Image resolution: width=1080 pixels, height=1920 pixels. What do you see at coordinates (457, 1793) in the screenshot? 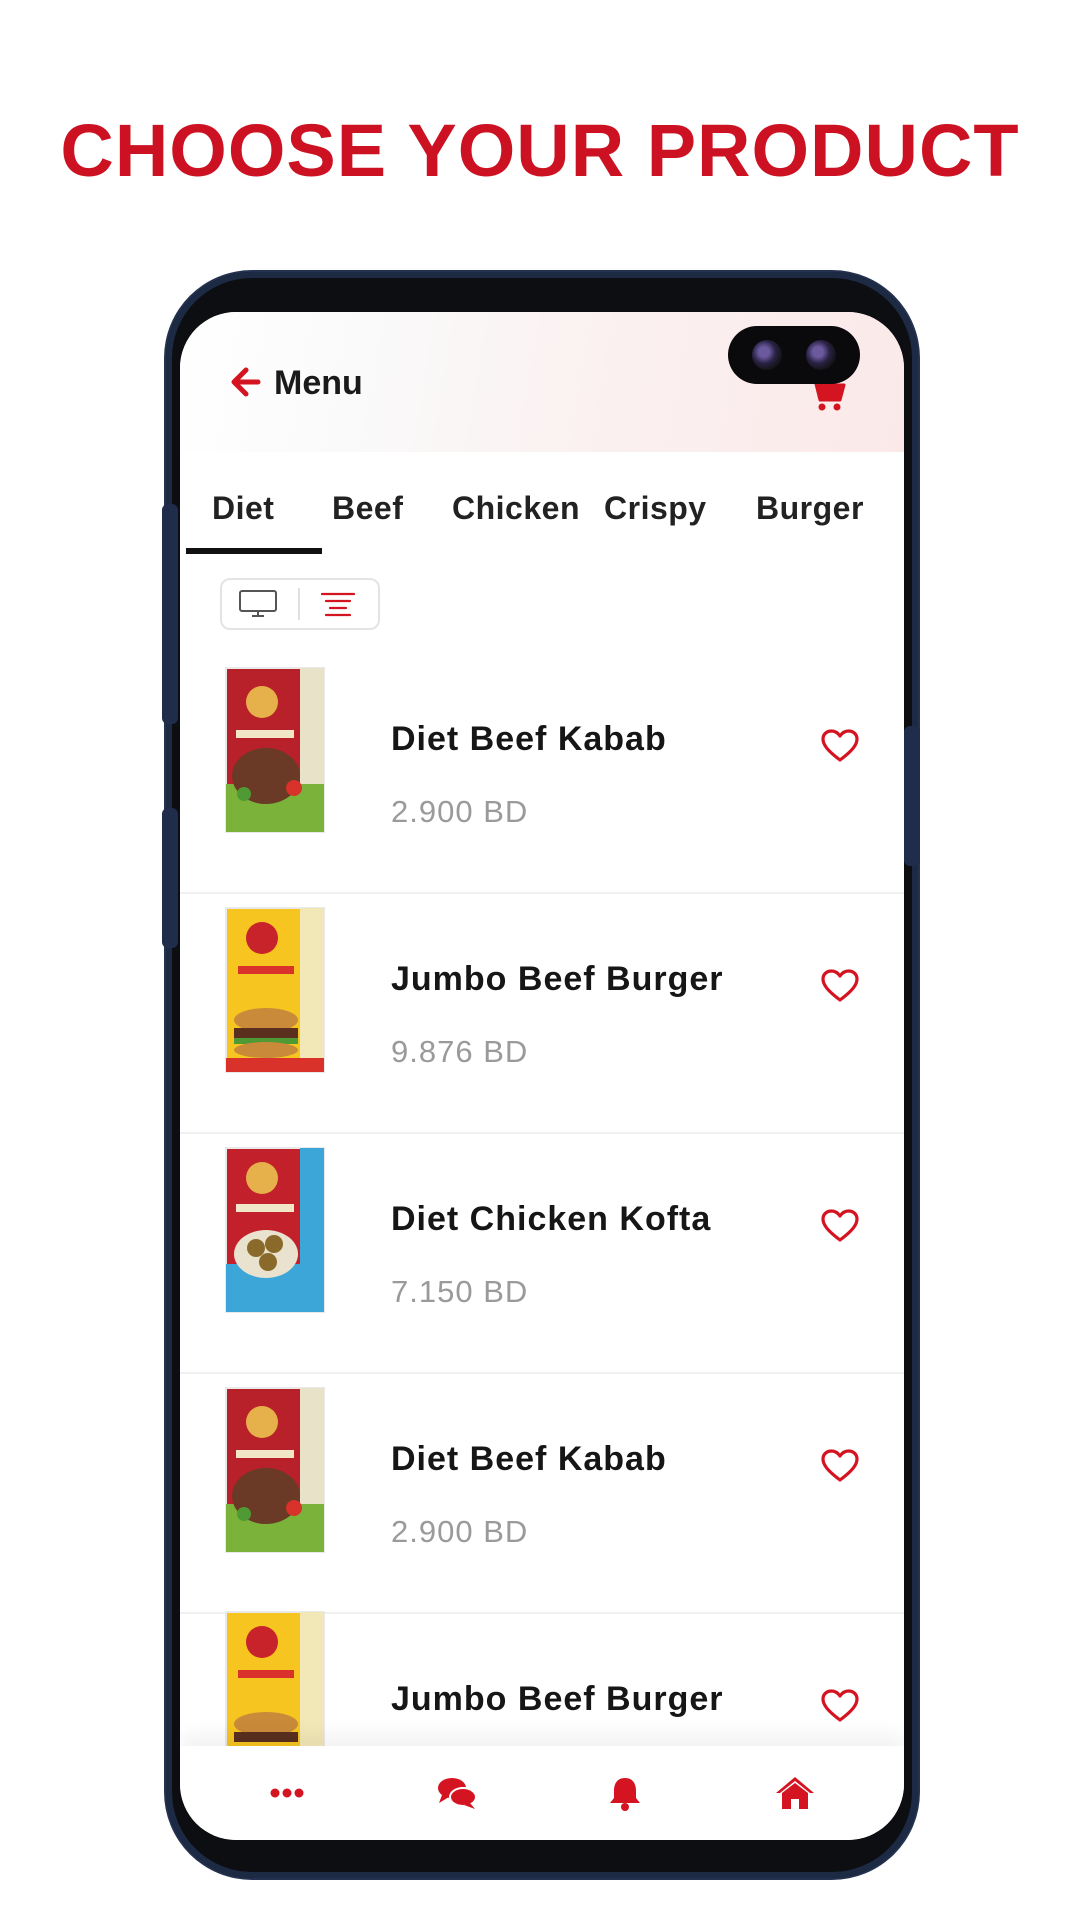
I see `chat-icon` at bounding box center [457, 1793].